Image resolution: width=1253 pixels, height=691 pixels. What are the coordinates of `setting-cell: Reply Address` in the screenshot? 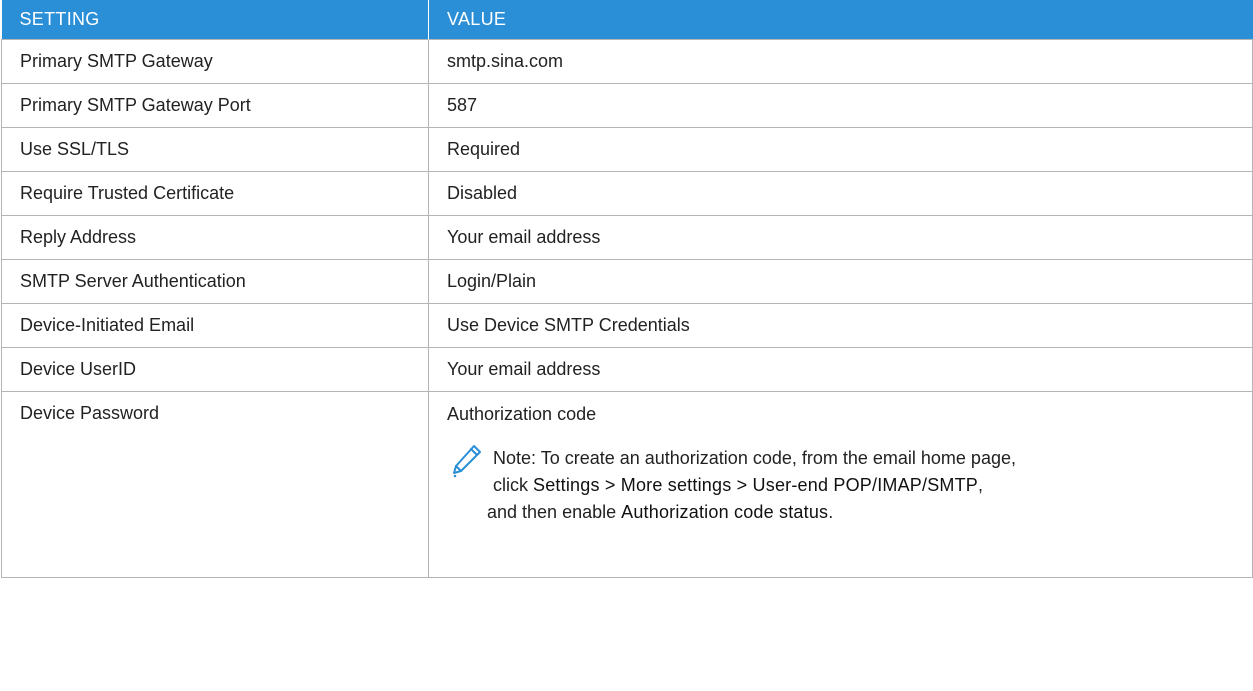 It's located at (215, 237).